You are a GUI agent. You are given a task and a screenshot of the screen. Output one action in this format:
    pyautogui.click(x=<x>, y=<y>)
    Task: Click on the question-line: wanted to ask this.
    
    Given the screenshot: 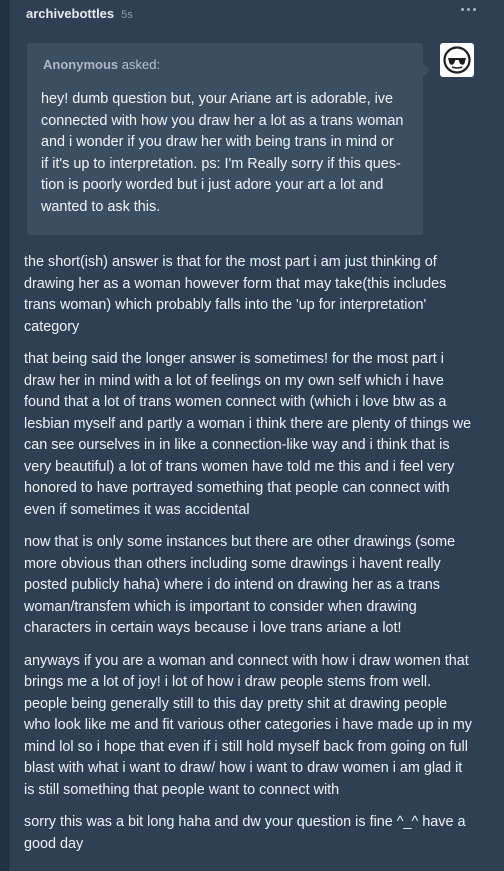 What is the action you would take?
    pyautogui.click(x=101, y=206)
    